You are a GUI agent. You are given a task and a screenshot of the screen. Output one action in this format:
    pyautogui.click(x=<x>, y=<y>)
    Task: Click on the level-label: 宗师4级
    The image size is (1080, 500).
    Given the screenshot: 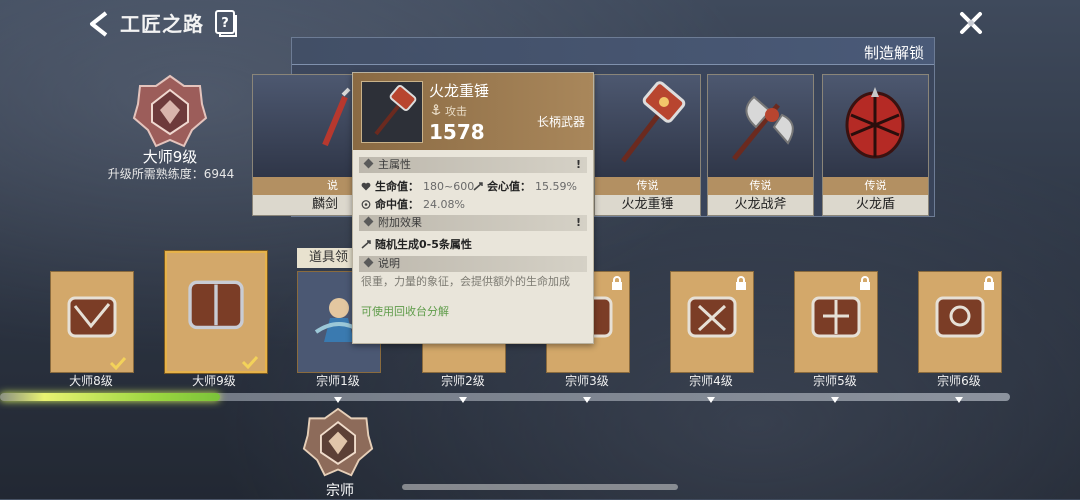 What is the action you would take?
    pyautogui.click(x=711, y=381)
    